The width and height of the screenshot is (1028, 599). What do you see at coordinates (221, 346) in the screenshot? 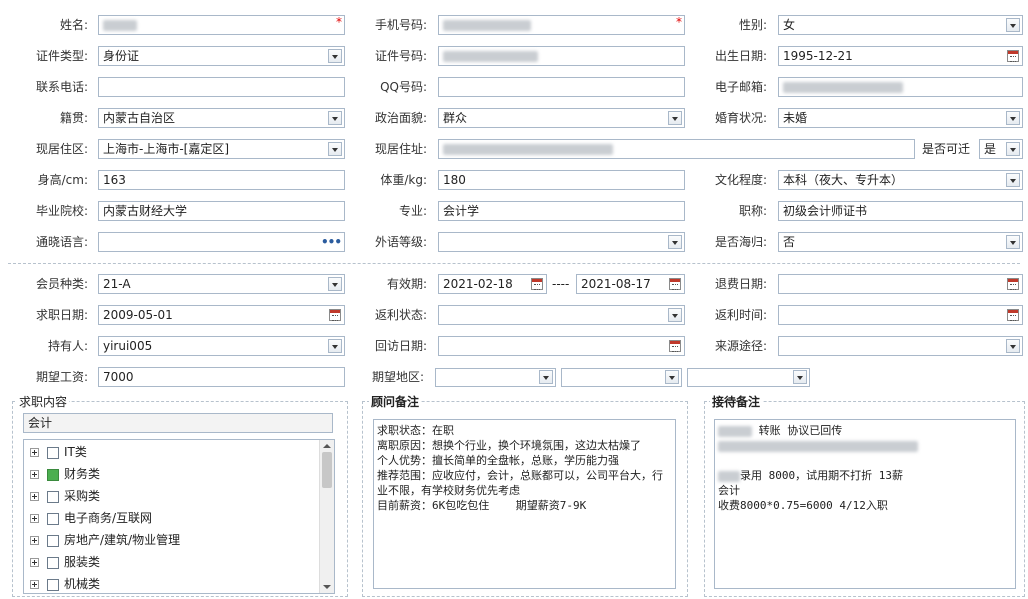
I see `holder-select: yirui005` at bounding box center [221, 346].